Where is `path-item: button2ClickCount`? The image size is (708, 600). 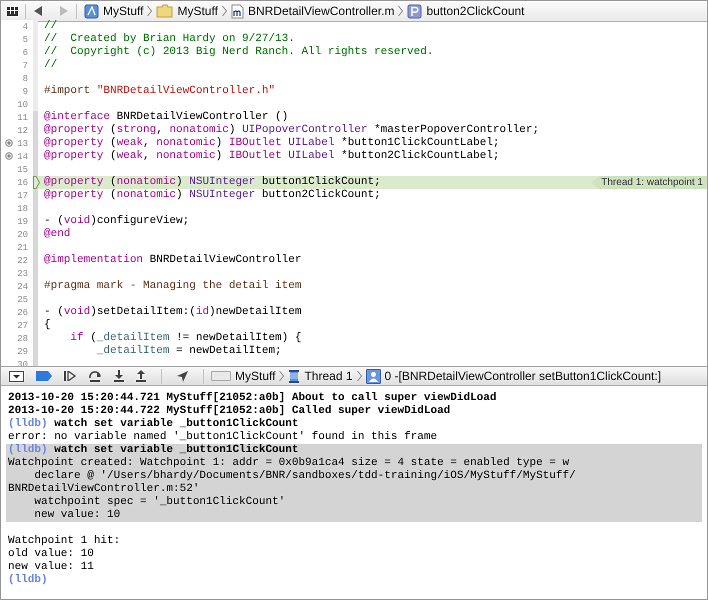 path-item: button2ClickCount is located at coordinates (465, 11).